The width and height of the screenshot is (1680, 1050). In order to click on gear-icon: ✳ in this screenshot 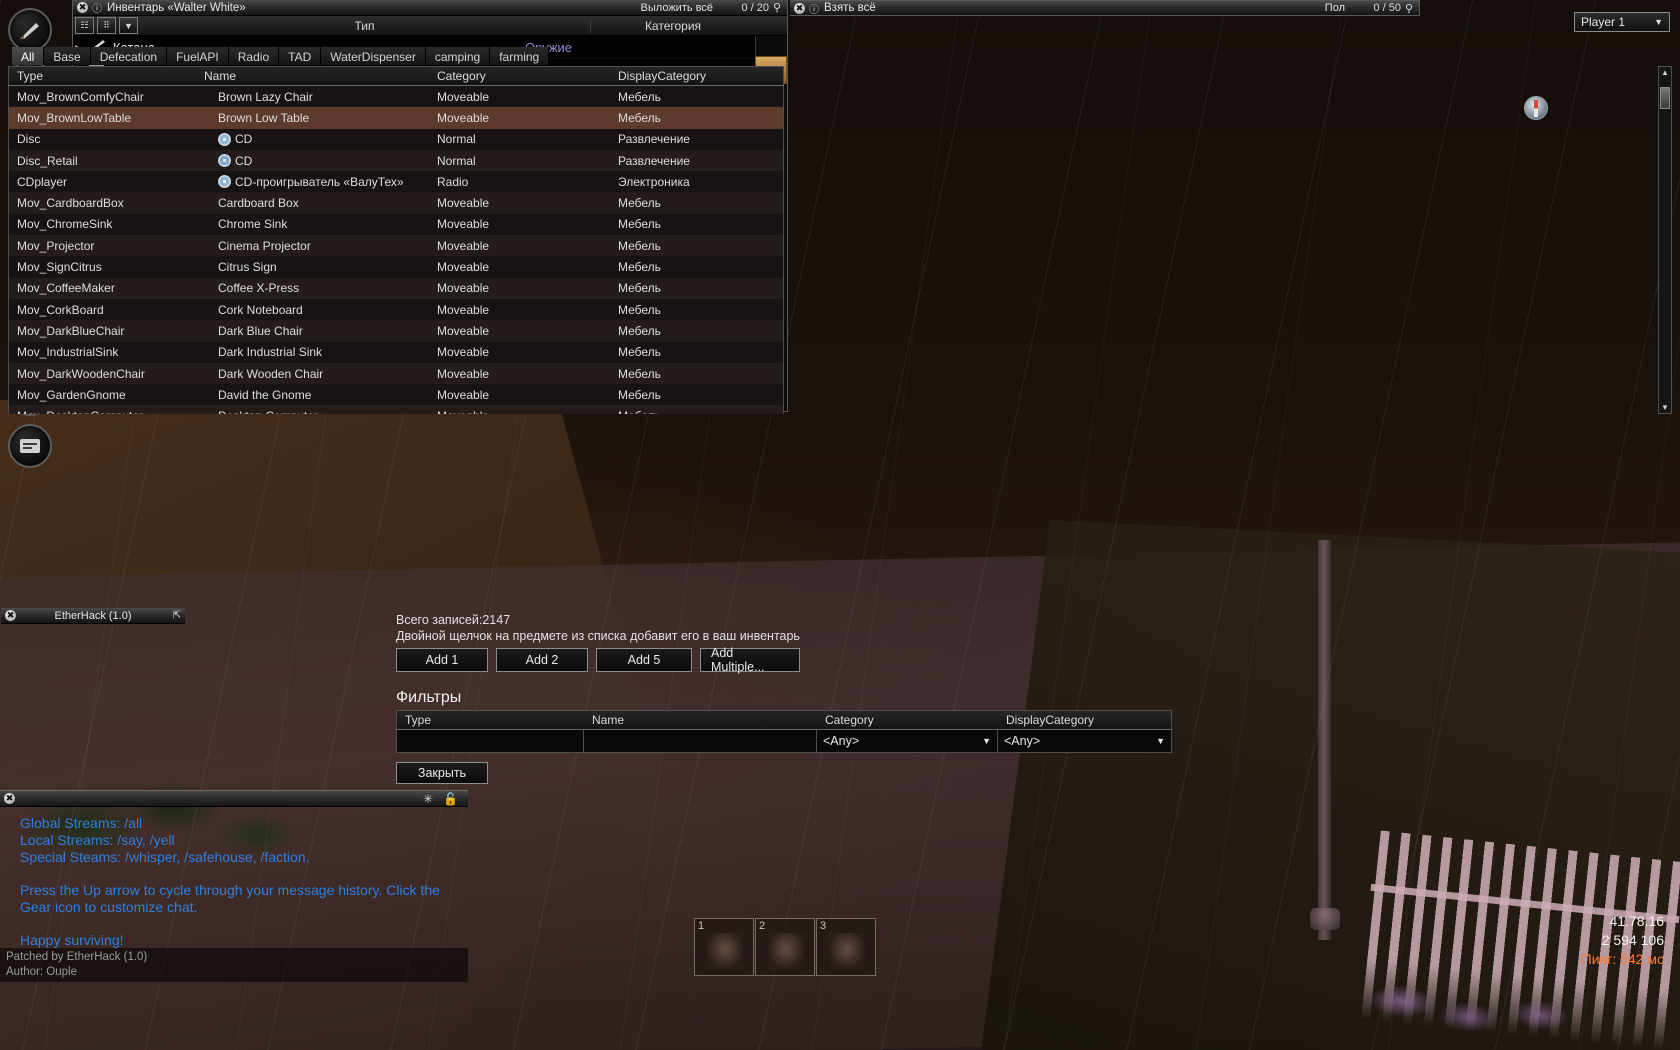, I will do `click(428, 799)`.